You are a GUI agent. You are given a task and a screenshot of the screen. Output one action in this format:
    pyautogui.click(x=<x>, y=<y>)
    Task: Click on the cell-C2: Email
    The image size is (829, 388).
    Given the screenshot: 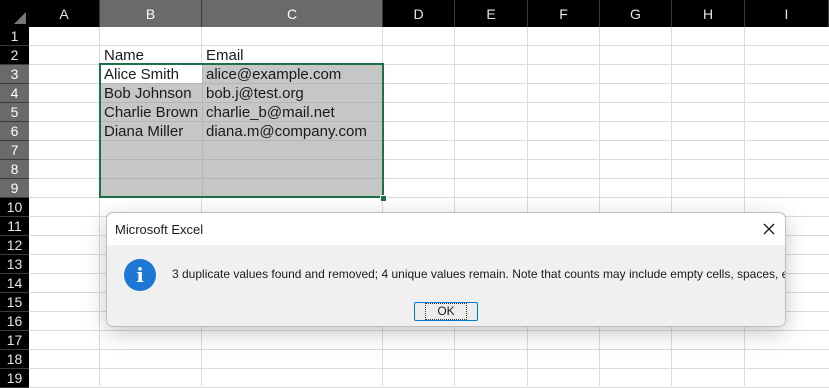 What is the action you would take?
    pyautogui.click(x=293, y=55)
    